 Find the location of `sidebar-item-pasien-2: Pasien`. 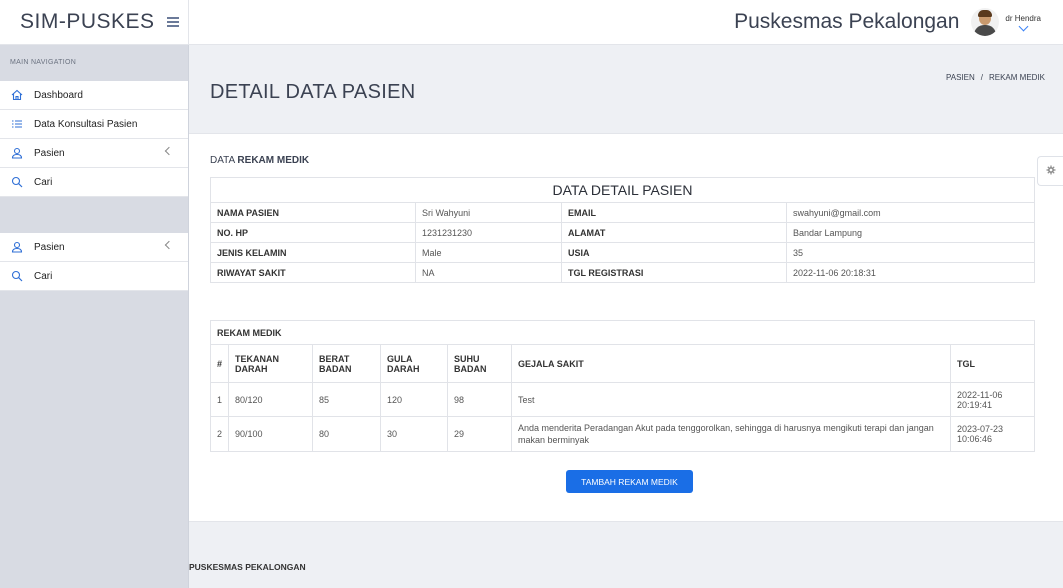

sidebar-item-pasien-2: Pasien is located at coordinates (94, 247).